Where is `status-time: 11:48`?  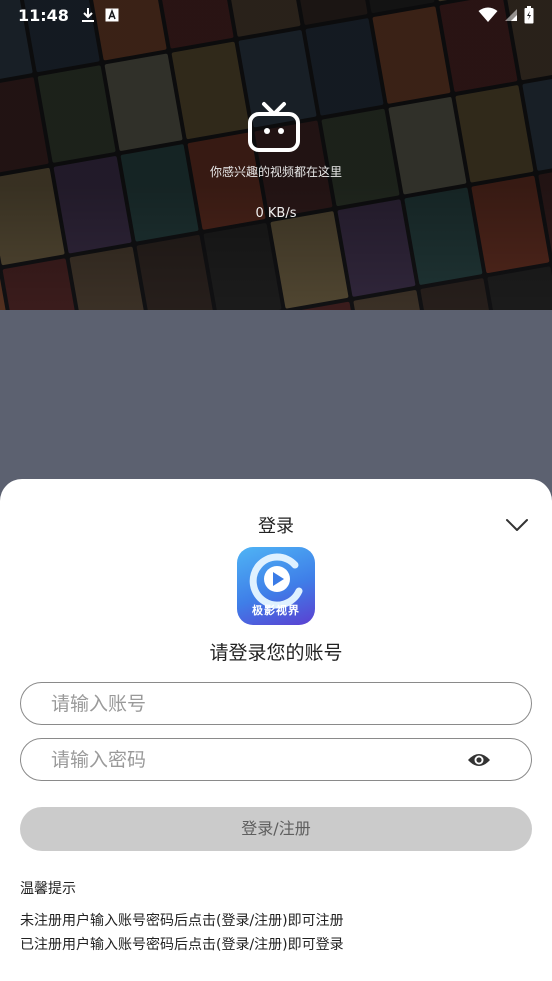
status-time: 11:48 is located at coordinates (43, 15).